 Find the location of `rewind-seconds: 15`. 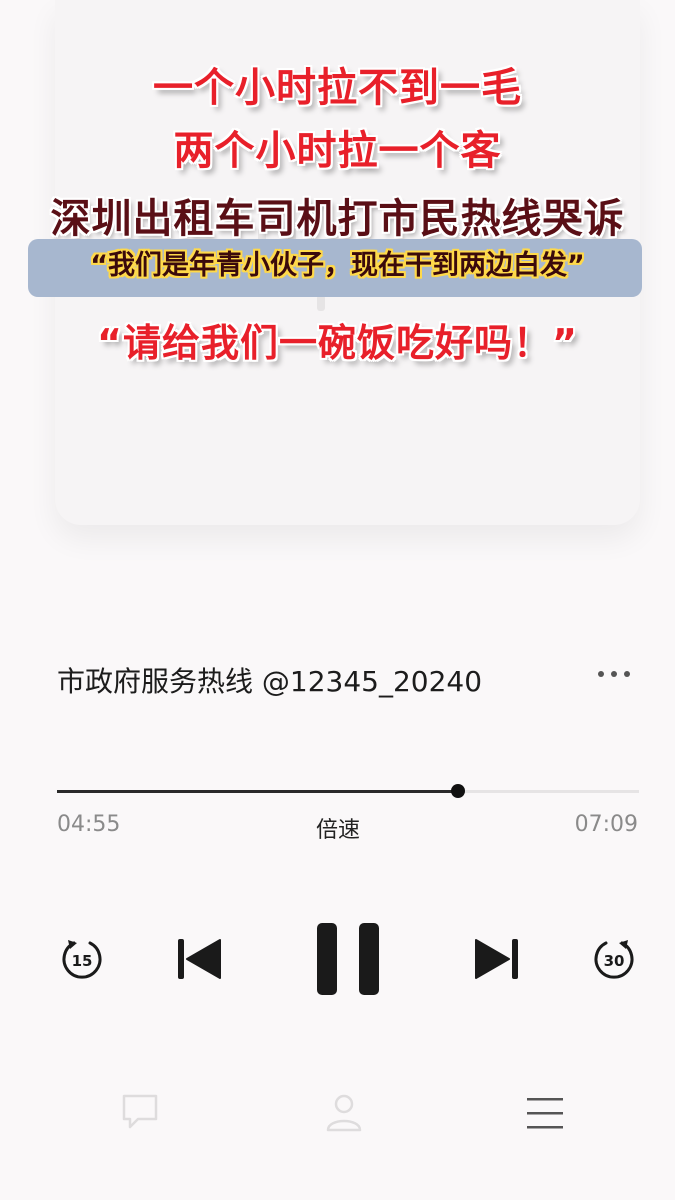

rewind-seconds: 15 is located at coordinates (82, 961).